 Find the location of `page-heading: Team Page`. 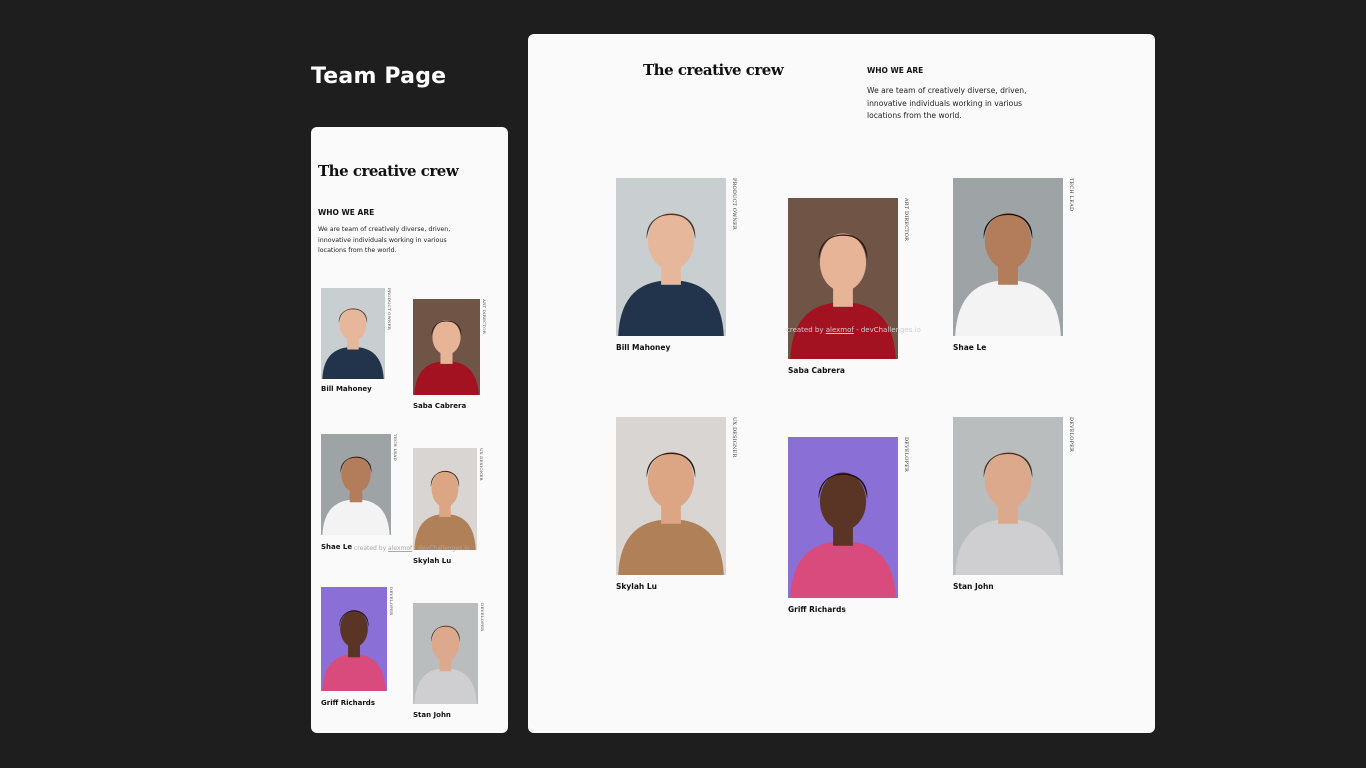

page-heading: Team Page is located at coordinates (379, 76).